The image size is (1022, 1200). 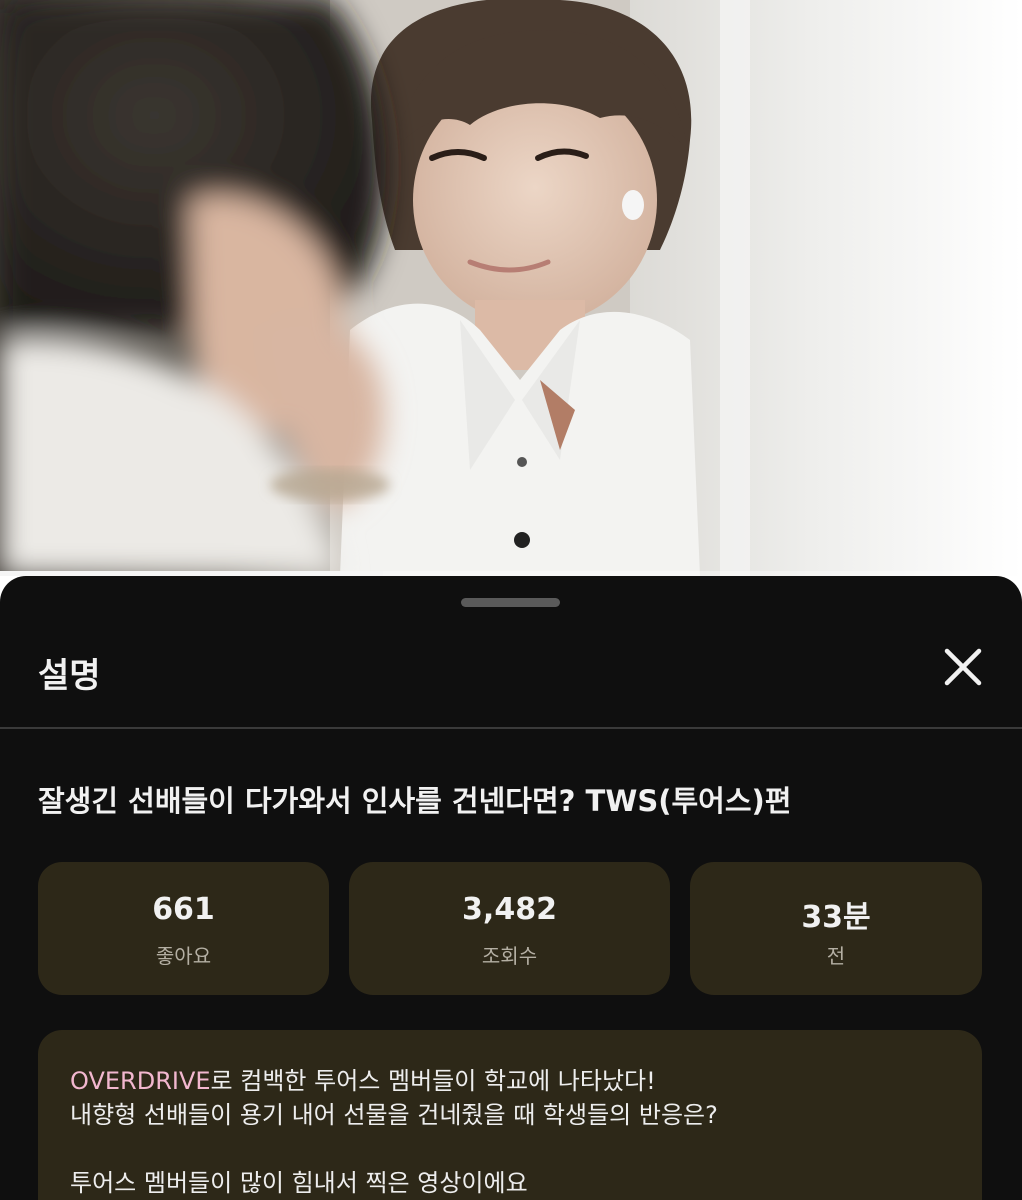 What do you see at coordinates (183, 909) in the screenshot?
I see `likes-count: 661` at bounding box center [183, 909].